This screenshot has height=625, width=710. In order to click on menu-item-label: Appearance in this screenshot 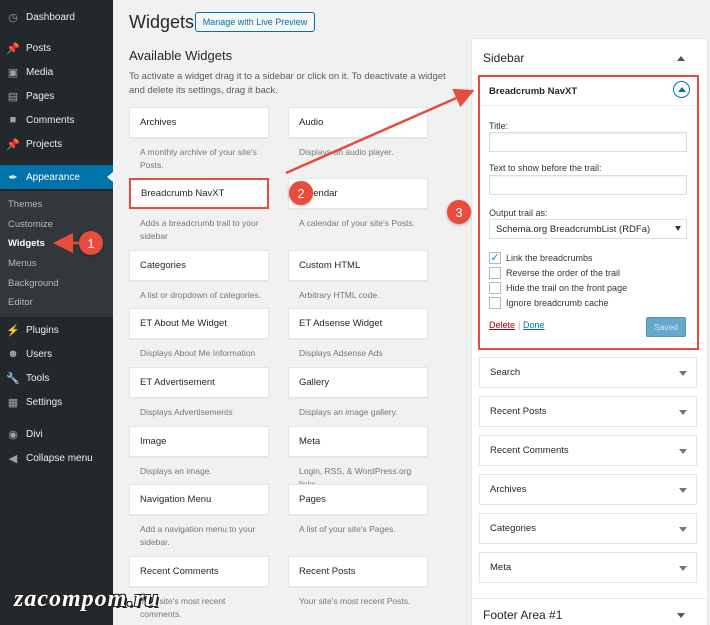, I will do `click(53, 177)`.